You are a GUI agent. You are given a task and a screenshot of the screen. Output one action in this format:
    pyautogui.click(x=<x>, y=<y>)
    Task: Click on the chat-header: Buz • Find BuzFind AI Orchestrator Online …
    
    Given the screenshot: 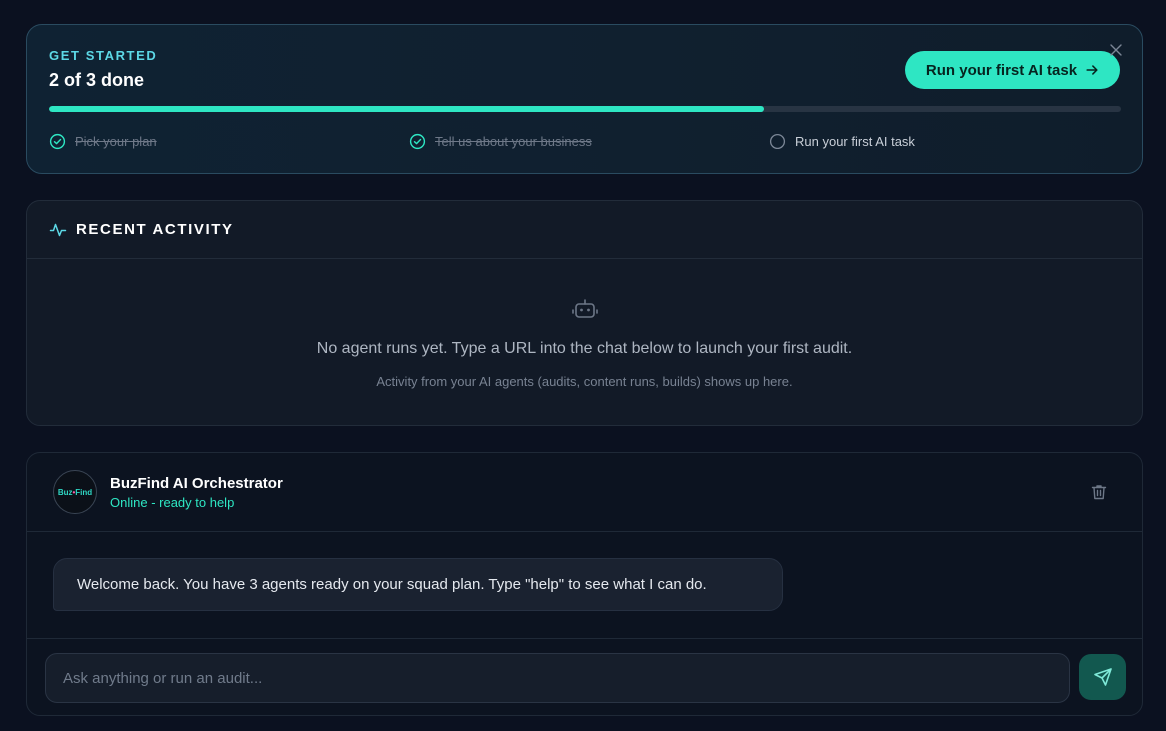 What is the action you would take?
    pyautogui.click(x=584, y=492)
    